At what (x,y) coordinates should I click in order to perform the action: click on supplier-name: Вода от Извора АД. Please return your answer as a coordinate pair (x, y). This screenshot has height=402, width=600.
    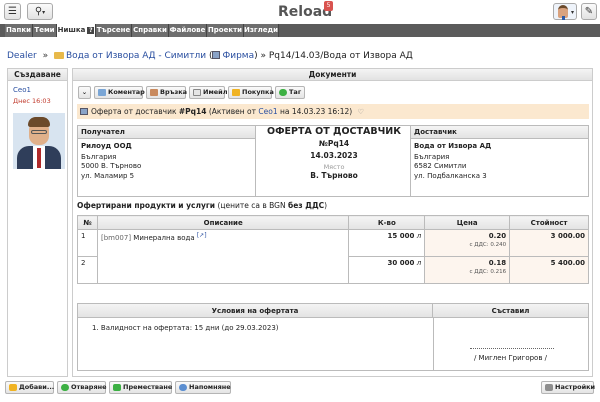
    Looking at the image, I should click on (453, 146).